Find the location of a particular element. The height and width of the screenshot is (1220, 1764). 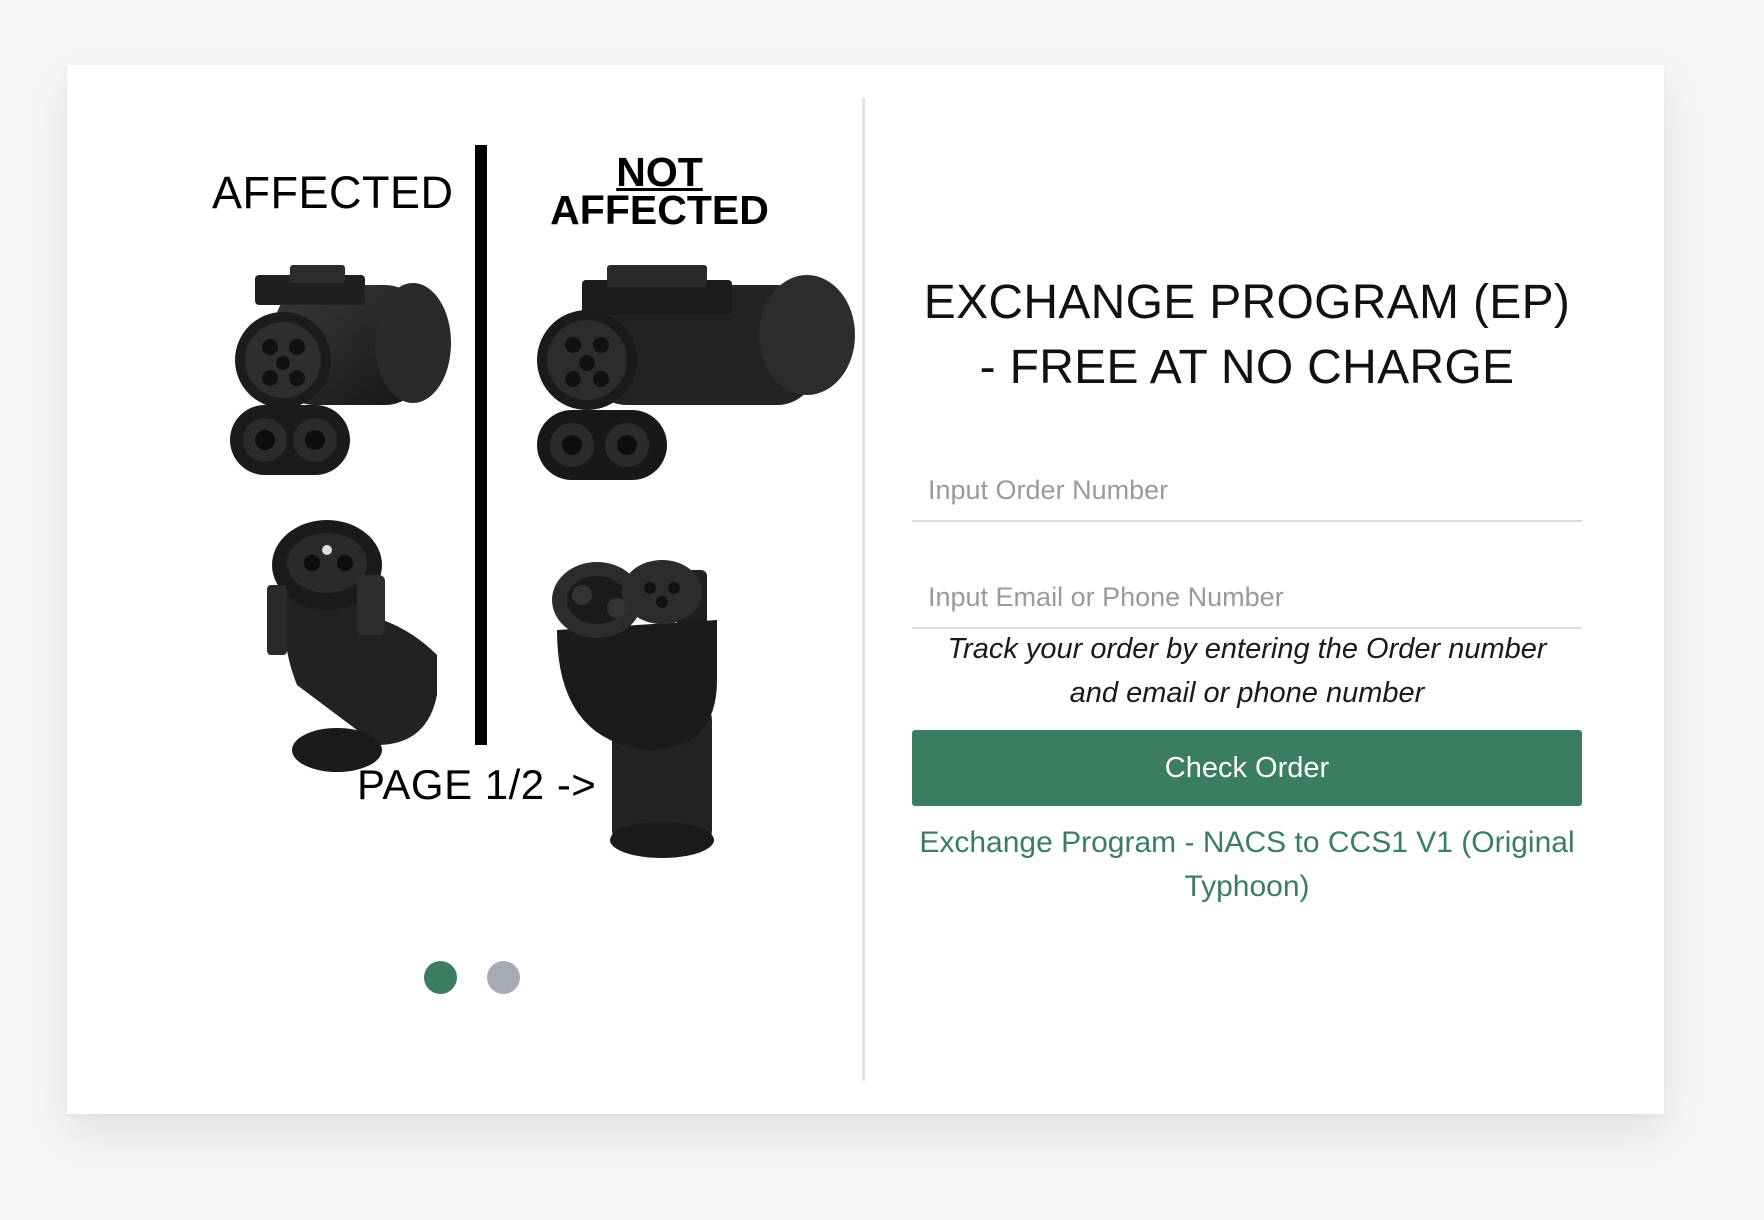

slide-pagination is located at coordinates (472, 977).